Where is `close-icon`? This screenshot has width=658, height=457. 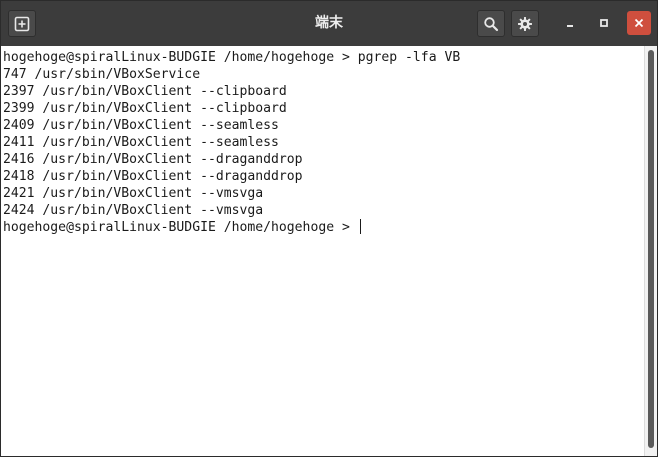 close-icon is located at coordinates (639, 23).